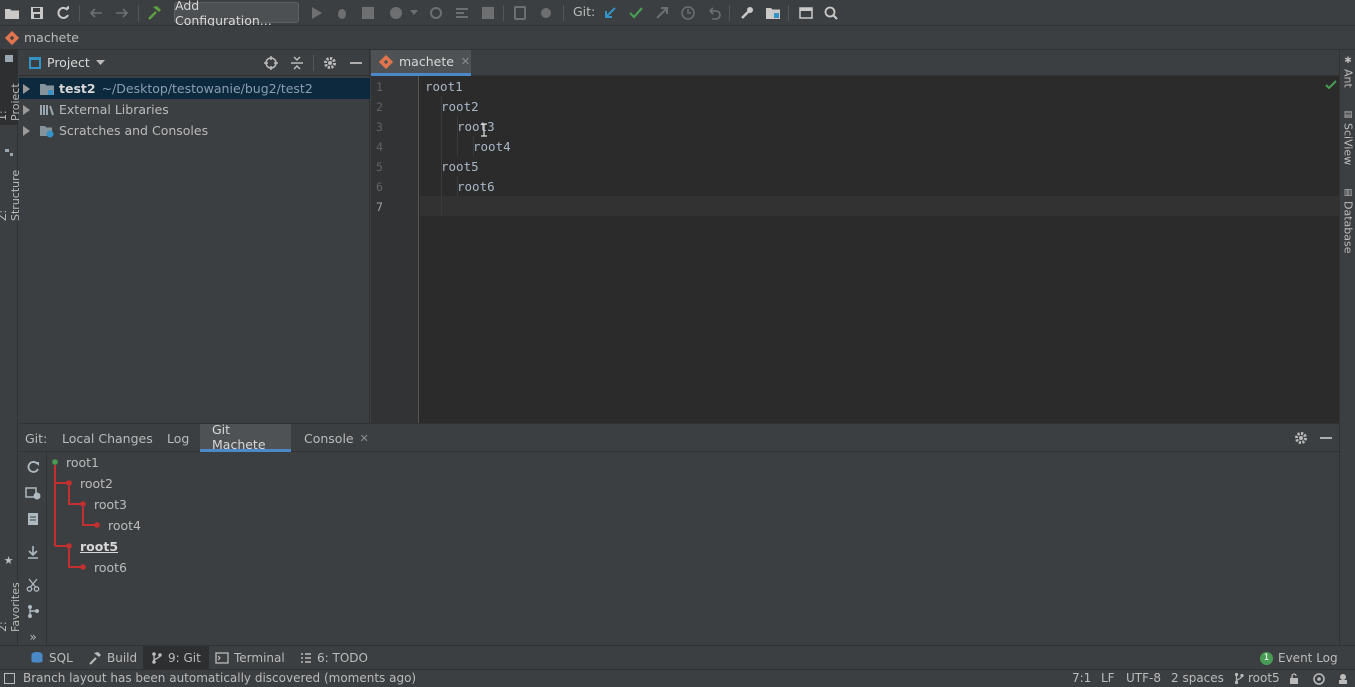  What do you see at coordinates (714, 13) in the screenshot?
I see `rollback-icon` at bounding box center [714, 13].